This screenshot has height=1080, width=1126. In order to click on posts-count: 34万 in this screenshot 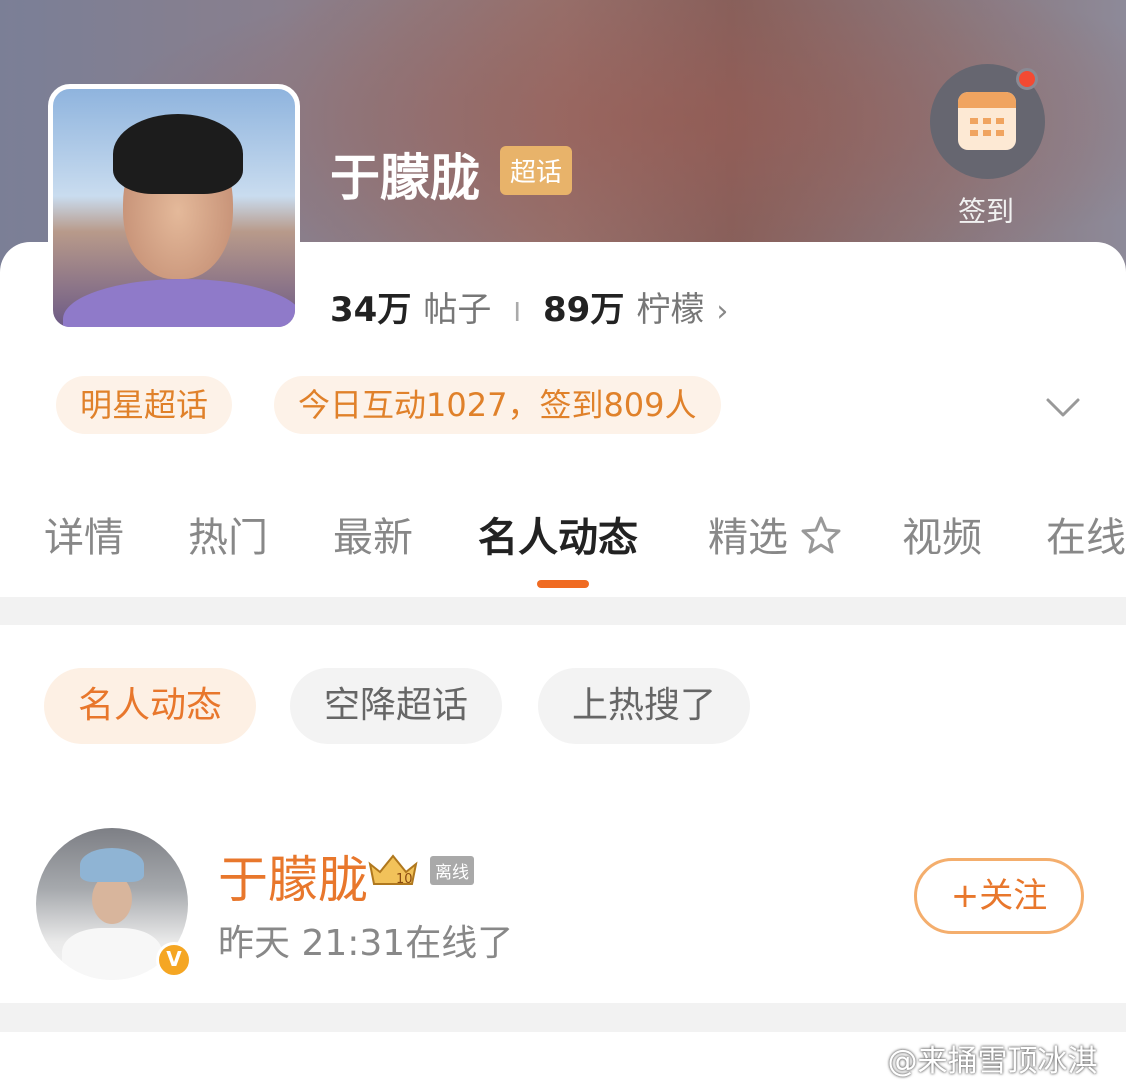, I will do `click(371, 310)`.